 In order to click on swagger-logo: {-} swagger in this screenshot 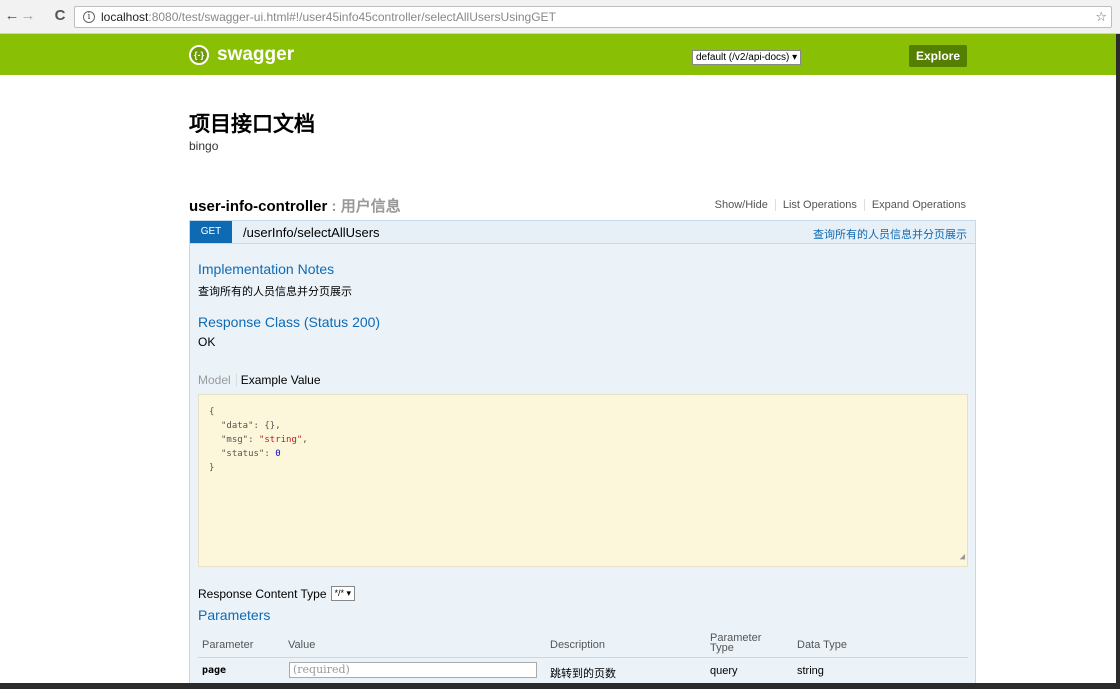, I will do `click(241, 55)`.